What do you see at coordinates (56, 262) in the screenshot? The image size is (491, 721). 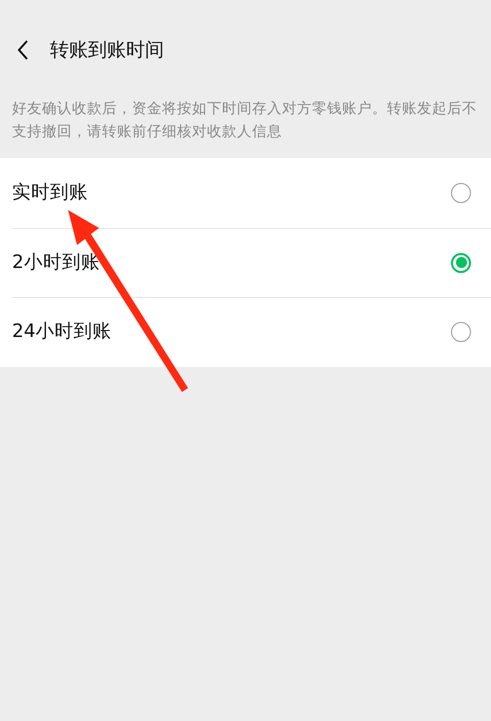 I see `option-label: 2小时到账` at bounding box center [56, 262].